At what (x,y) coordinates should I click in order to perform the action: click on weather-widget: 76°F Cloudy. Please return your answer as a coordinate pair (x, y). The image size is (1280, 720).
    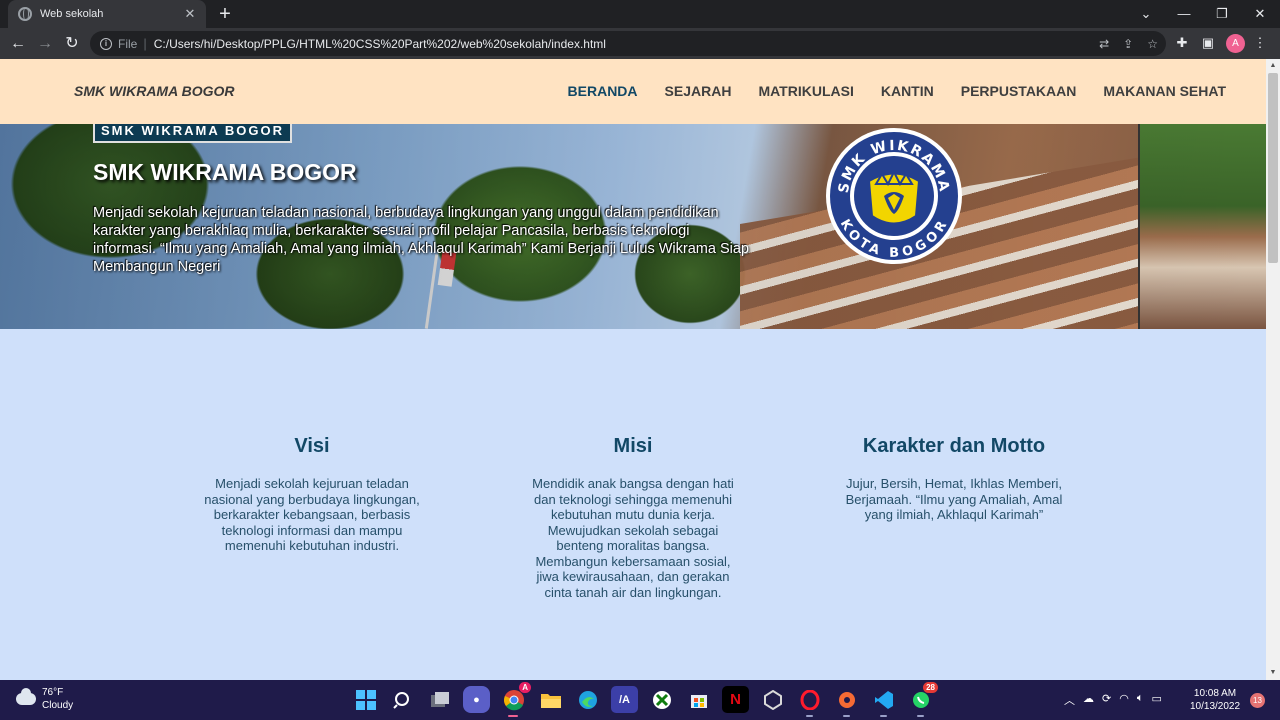
    Looking at the image, I should click on (44, 699).